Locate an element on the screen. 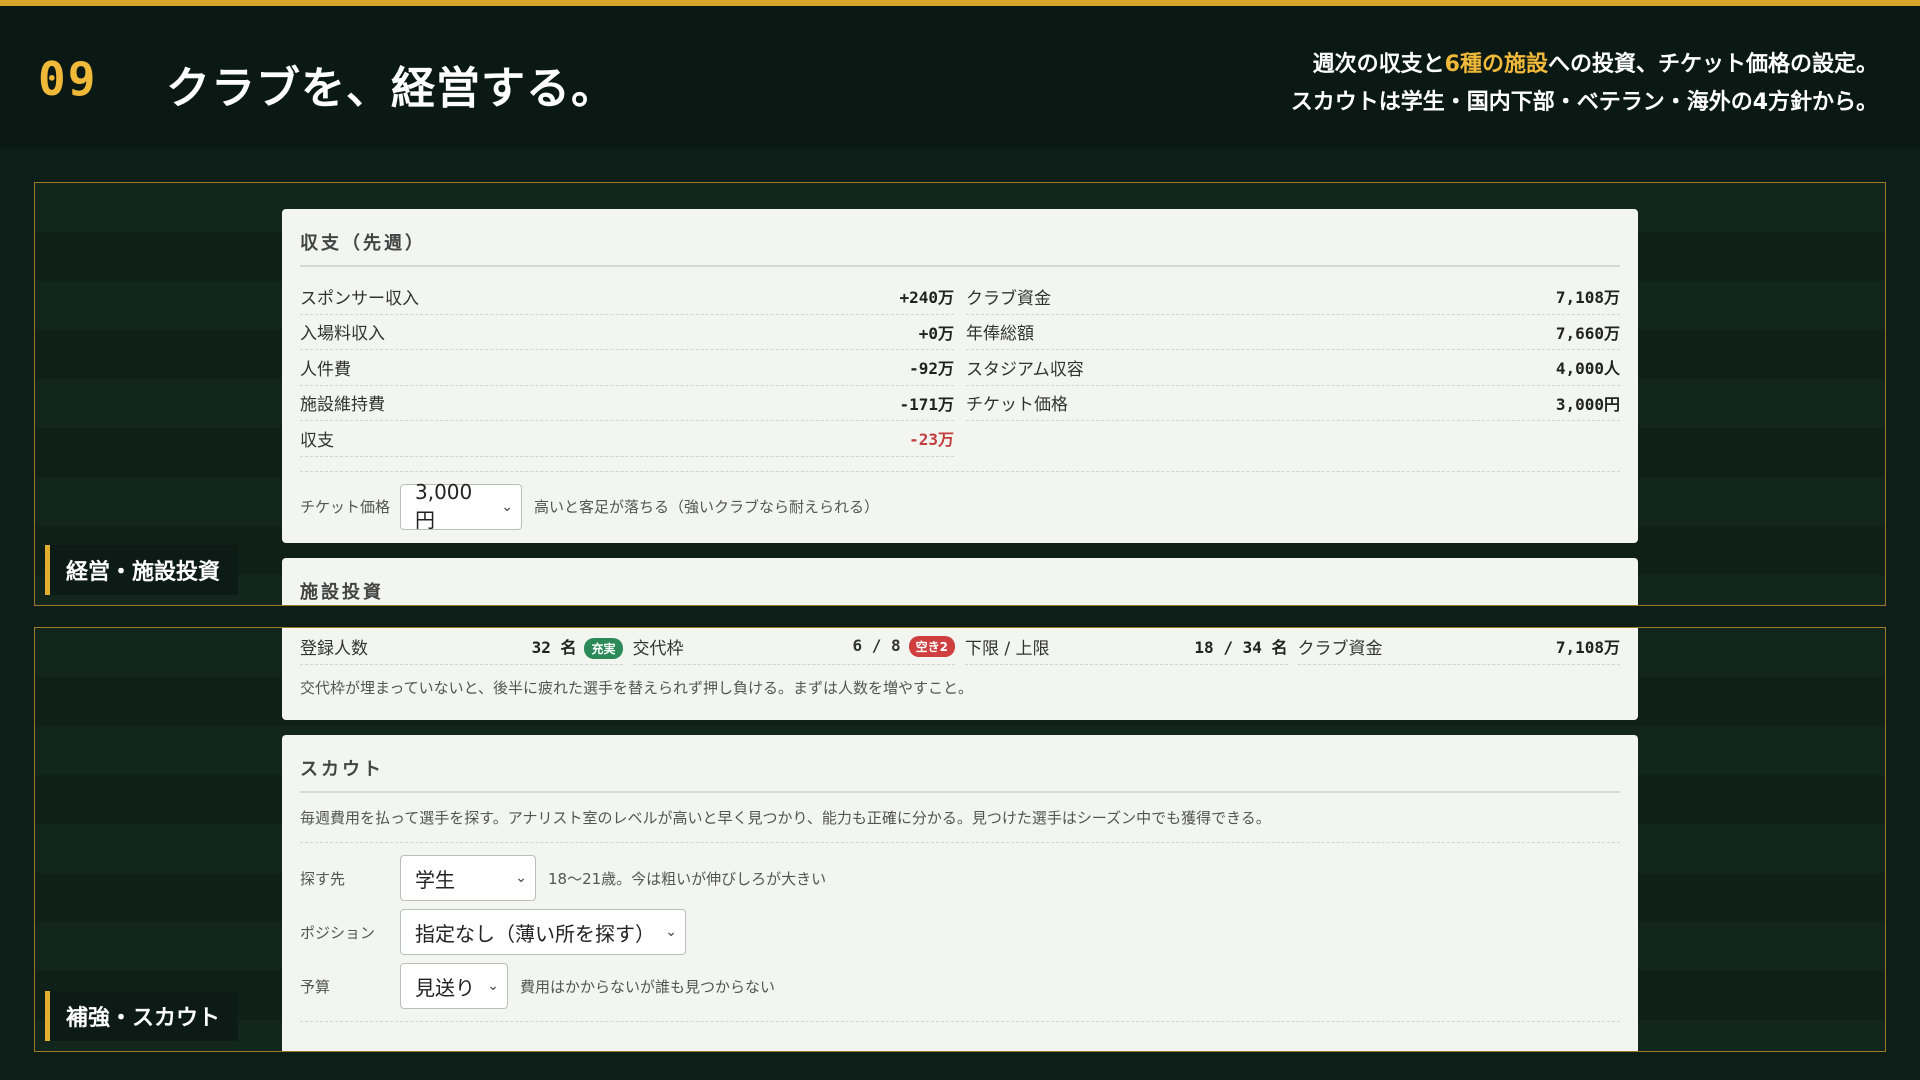 This screenshot has height=1080, width=1920. status-badge: 空き2 is located at coordinates (931, 646).